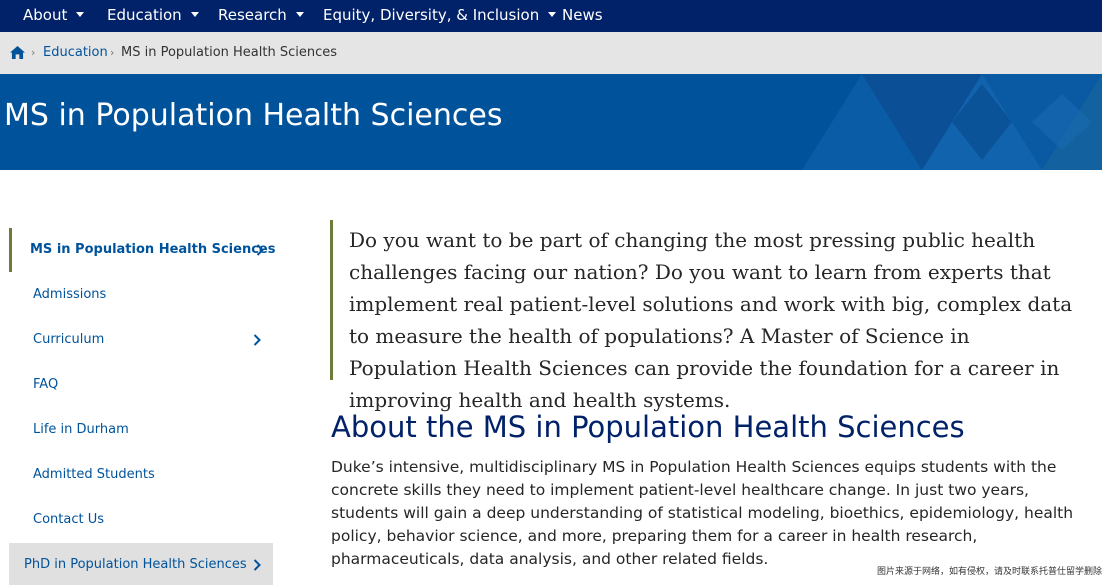 Image resolution: width=1102 pixels, height=587 pixels. I want to click on nav-item-label: About, so click(45, 15).